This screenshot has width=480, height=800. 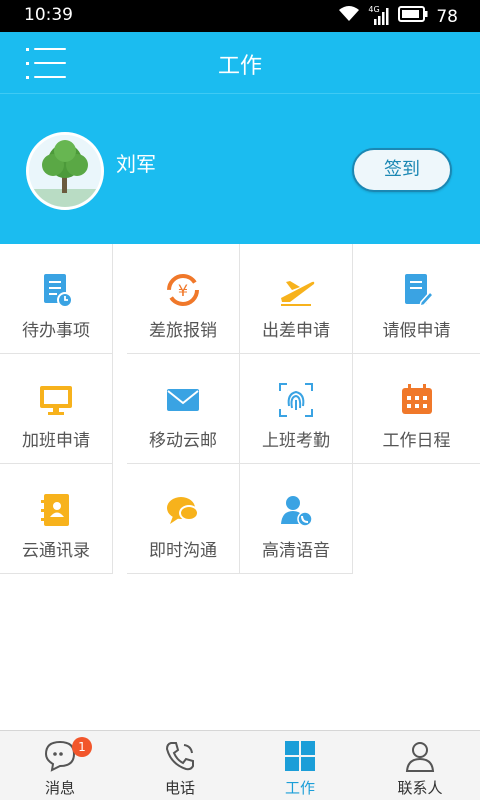 I want to click on avatar, so click(x=65, y=171).